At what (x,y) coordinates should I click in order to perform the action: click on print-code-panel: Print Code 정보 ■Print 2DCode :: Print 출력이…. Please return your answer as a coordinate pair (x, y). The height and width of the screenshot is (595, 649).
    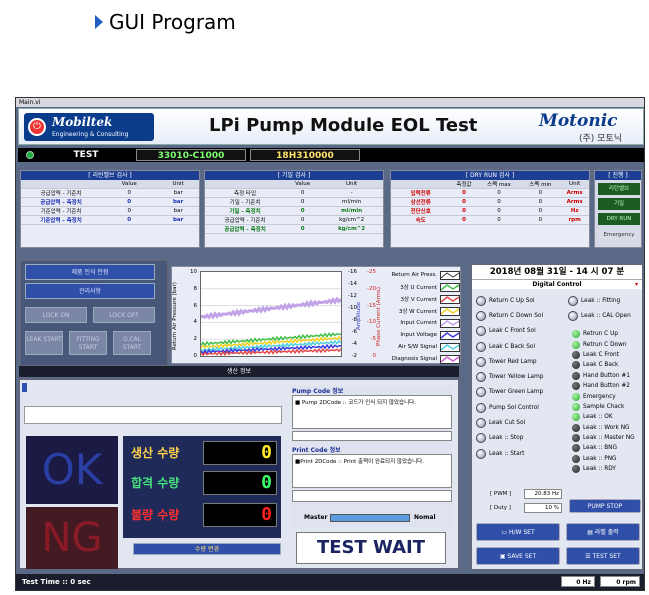
    Looking at the image, I should click on (372, 486).